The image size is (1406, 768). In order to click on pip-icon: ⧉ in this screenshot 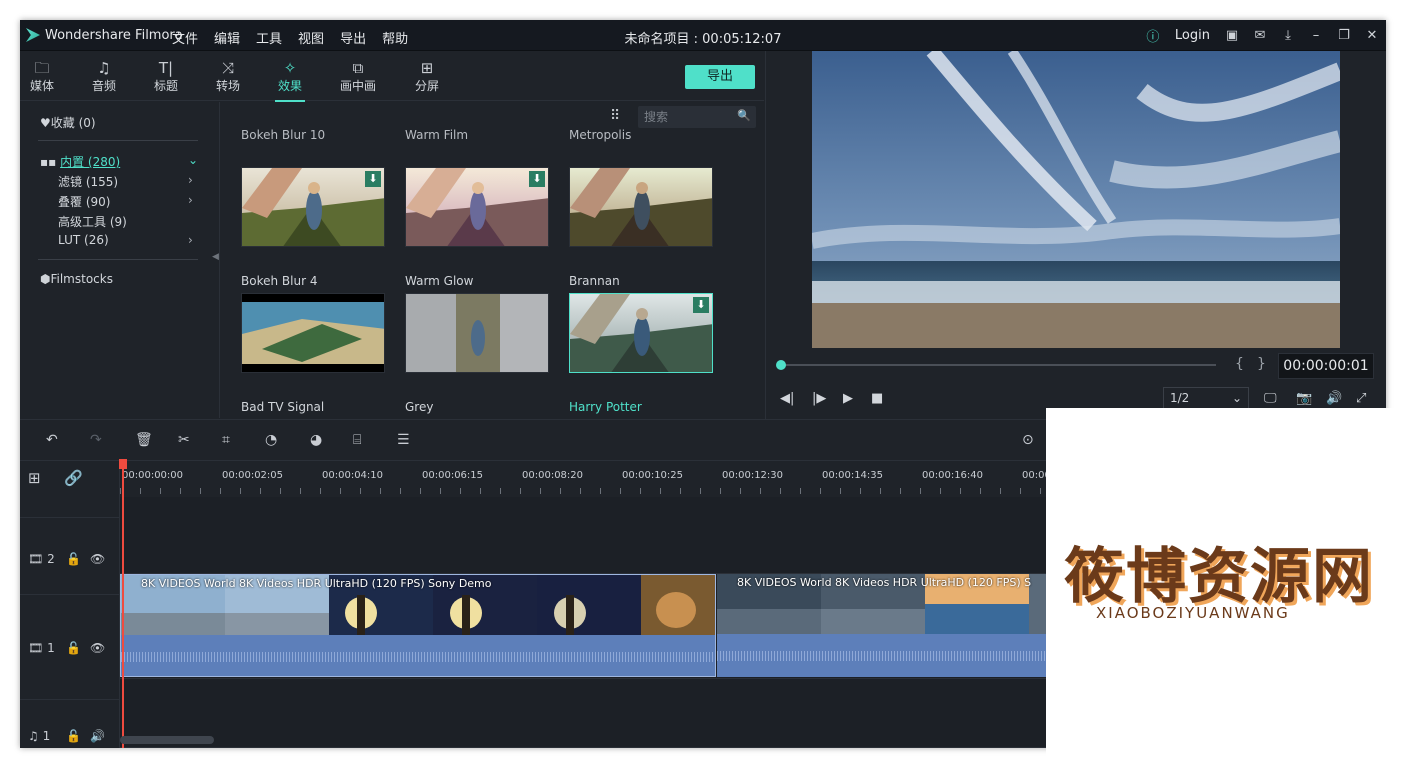, I will do `click(358, 68)`.